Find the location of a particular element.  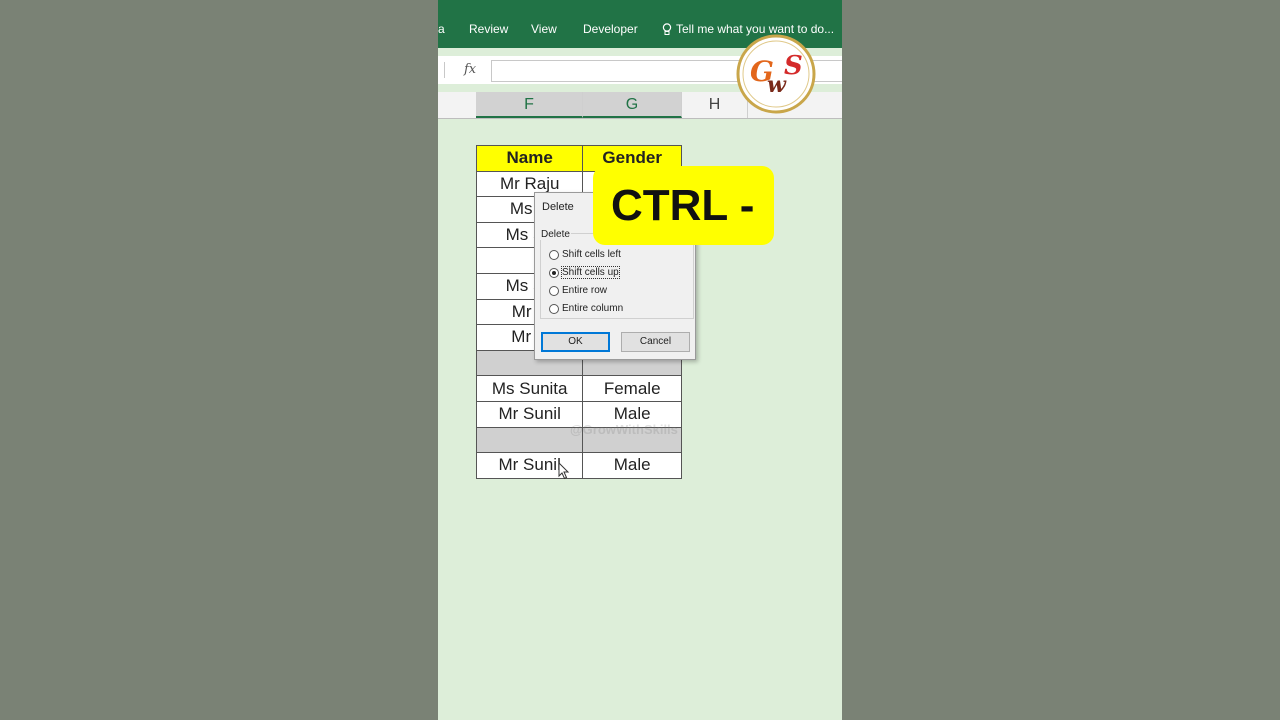

watermark-text: @GrowWithSkills is located at coordinates (624, 429).